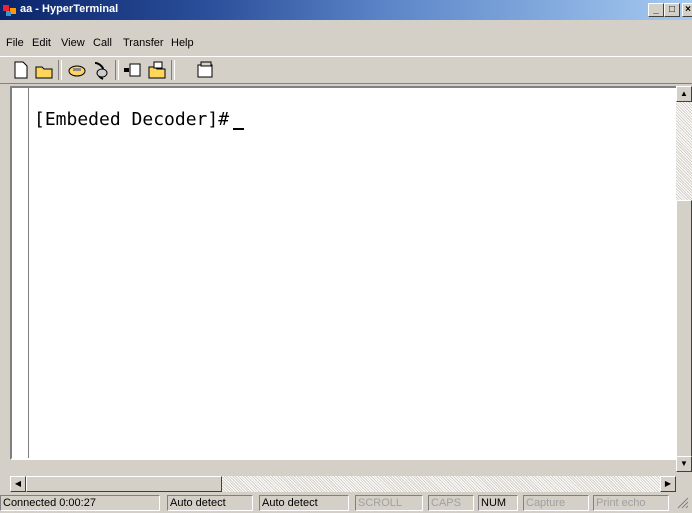 The width and height of the screenshot is (692, 513). What do you see at coordinates (239, 120) in the screenshot?
I see `text-cursor` at bounding box center [239, 120].